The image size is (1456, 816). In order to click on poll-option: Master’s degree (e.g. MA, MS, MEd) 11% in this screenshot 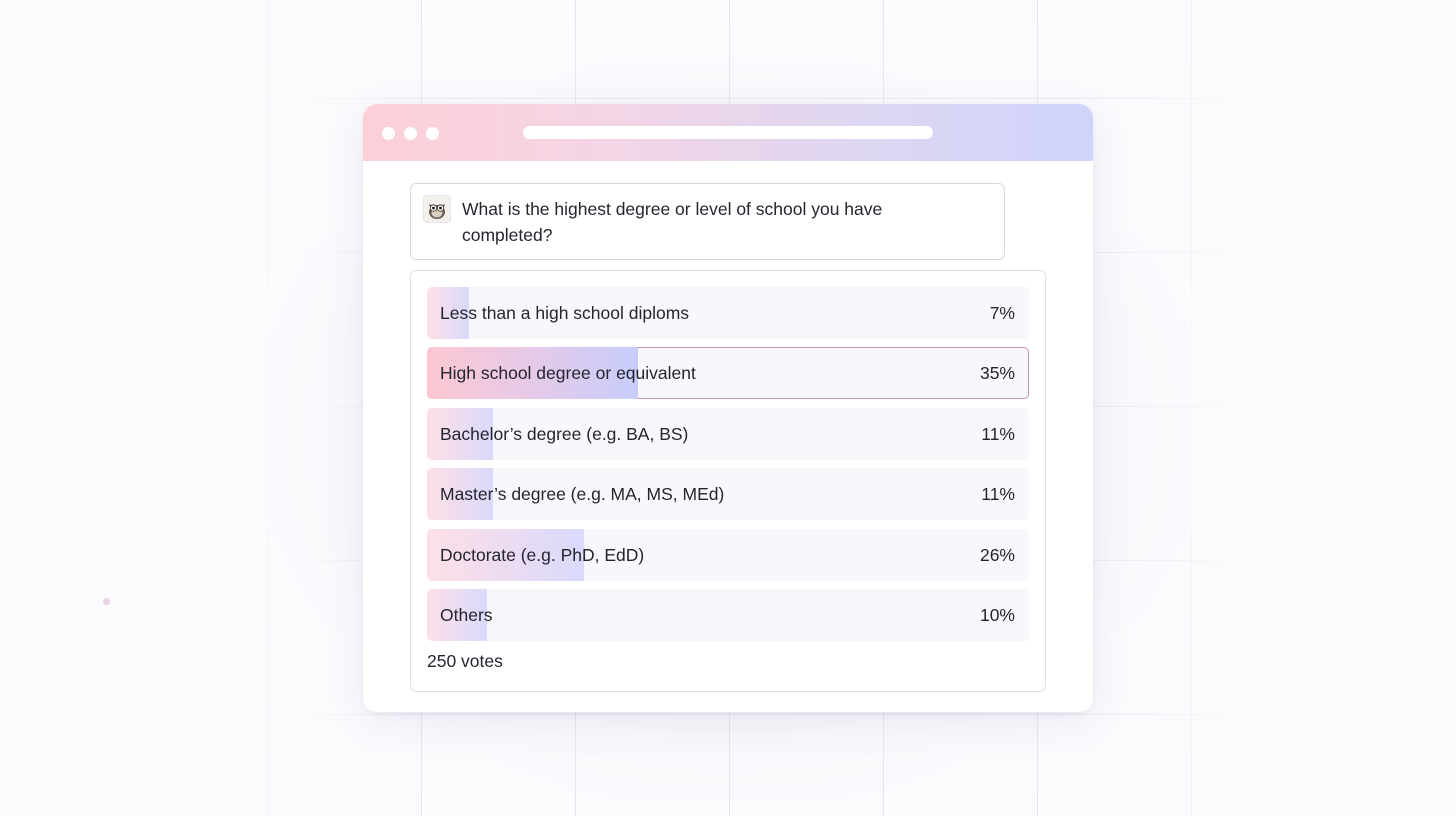, I will do `click(728, 494)`.